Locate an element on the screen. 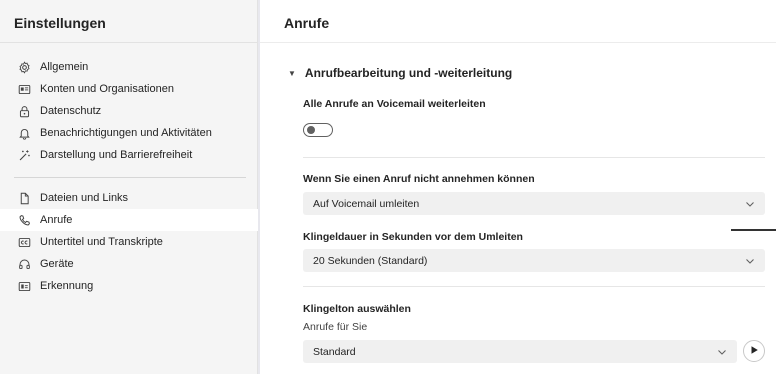 The width and height of the screenshot is (776, 374). ring-duration-dropdown: 20 Sekunden (Standard) is located at coordinates (534, 260).